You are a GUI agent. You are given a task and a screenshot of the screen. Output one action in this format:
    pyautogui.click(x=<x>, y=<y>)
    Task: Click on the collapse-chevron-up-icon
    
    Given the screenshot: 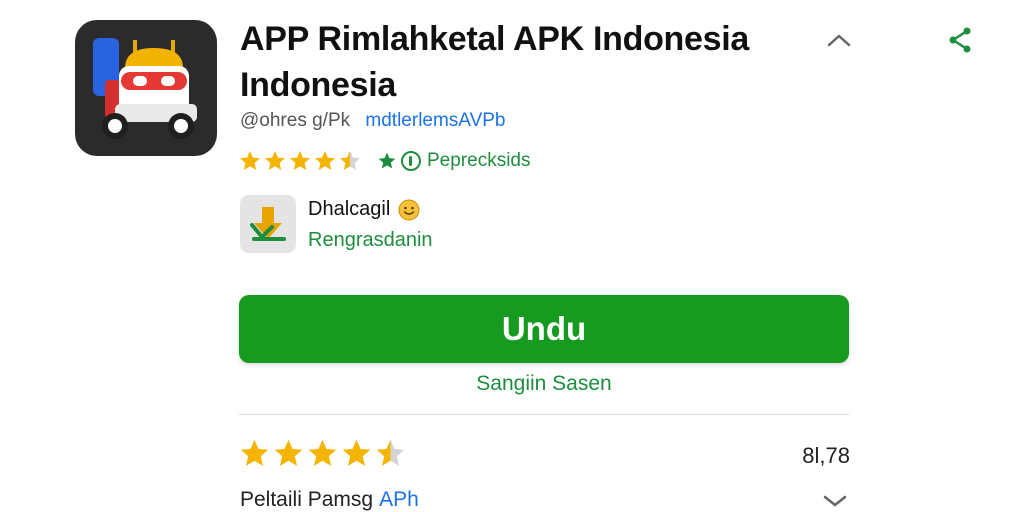 What is the action you would take?
    pyautogui.click(x=839, y=40)
    